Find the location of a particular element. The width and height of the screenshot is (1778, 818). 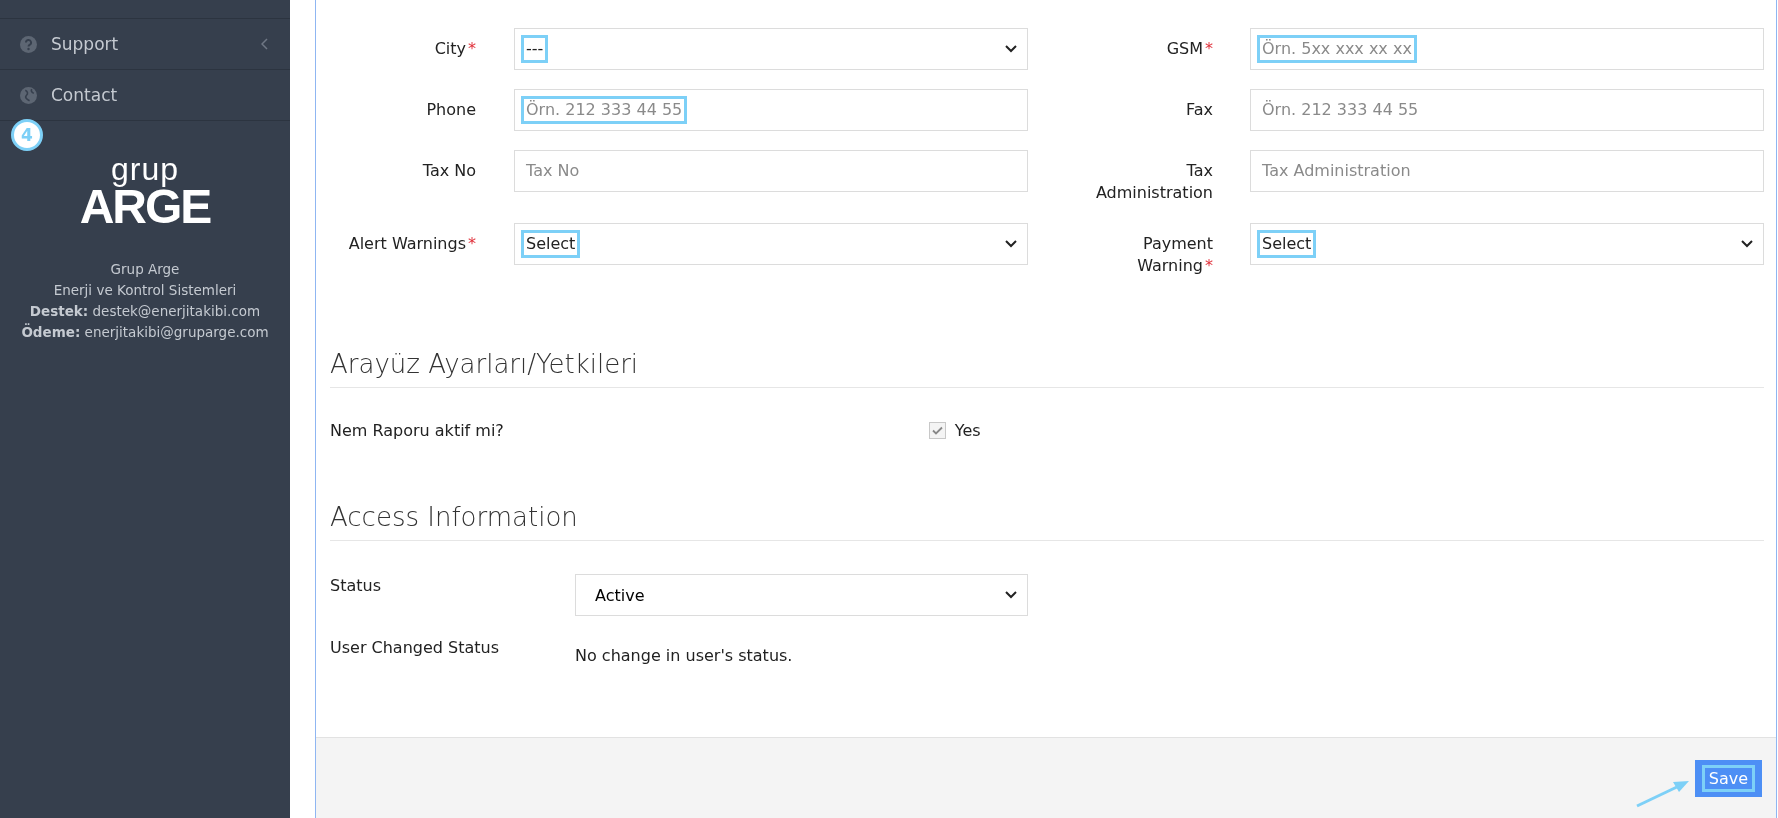

field-label: Phone is located at coordinates (451, 110).